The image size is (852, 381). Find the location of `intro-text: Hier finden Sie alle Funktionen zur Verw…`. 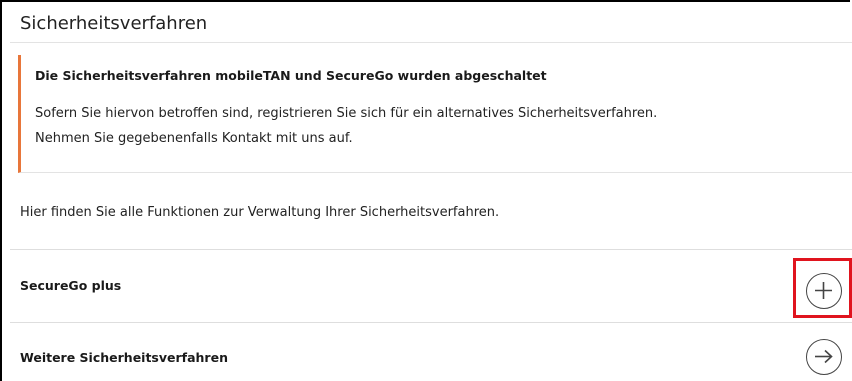

intro-text: Hier finden Sie alle Funktionen zur Verw… is located at coordinates (260, 212).